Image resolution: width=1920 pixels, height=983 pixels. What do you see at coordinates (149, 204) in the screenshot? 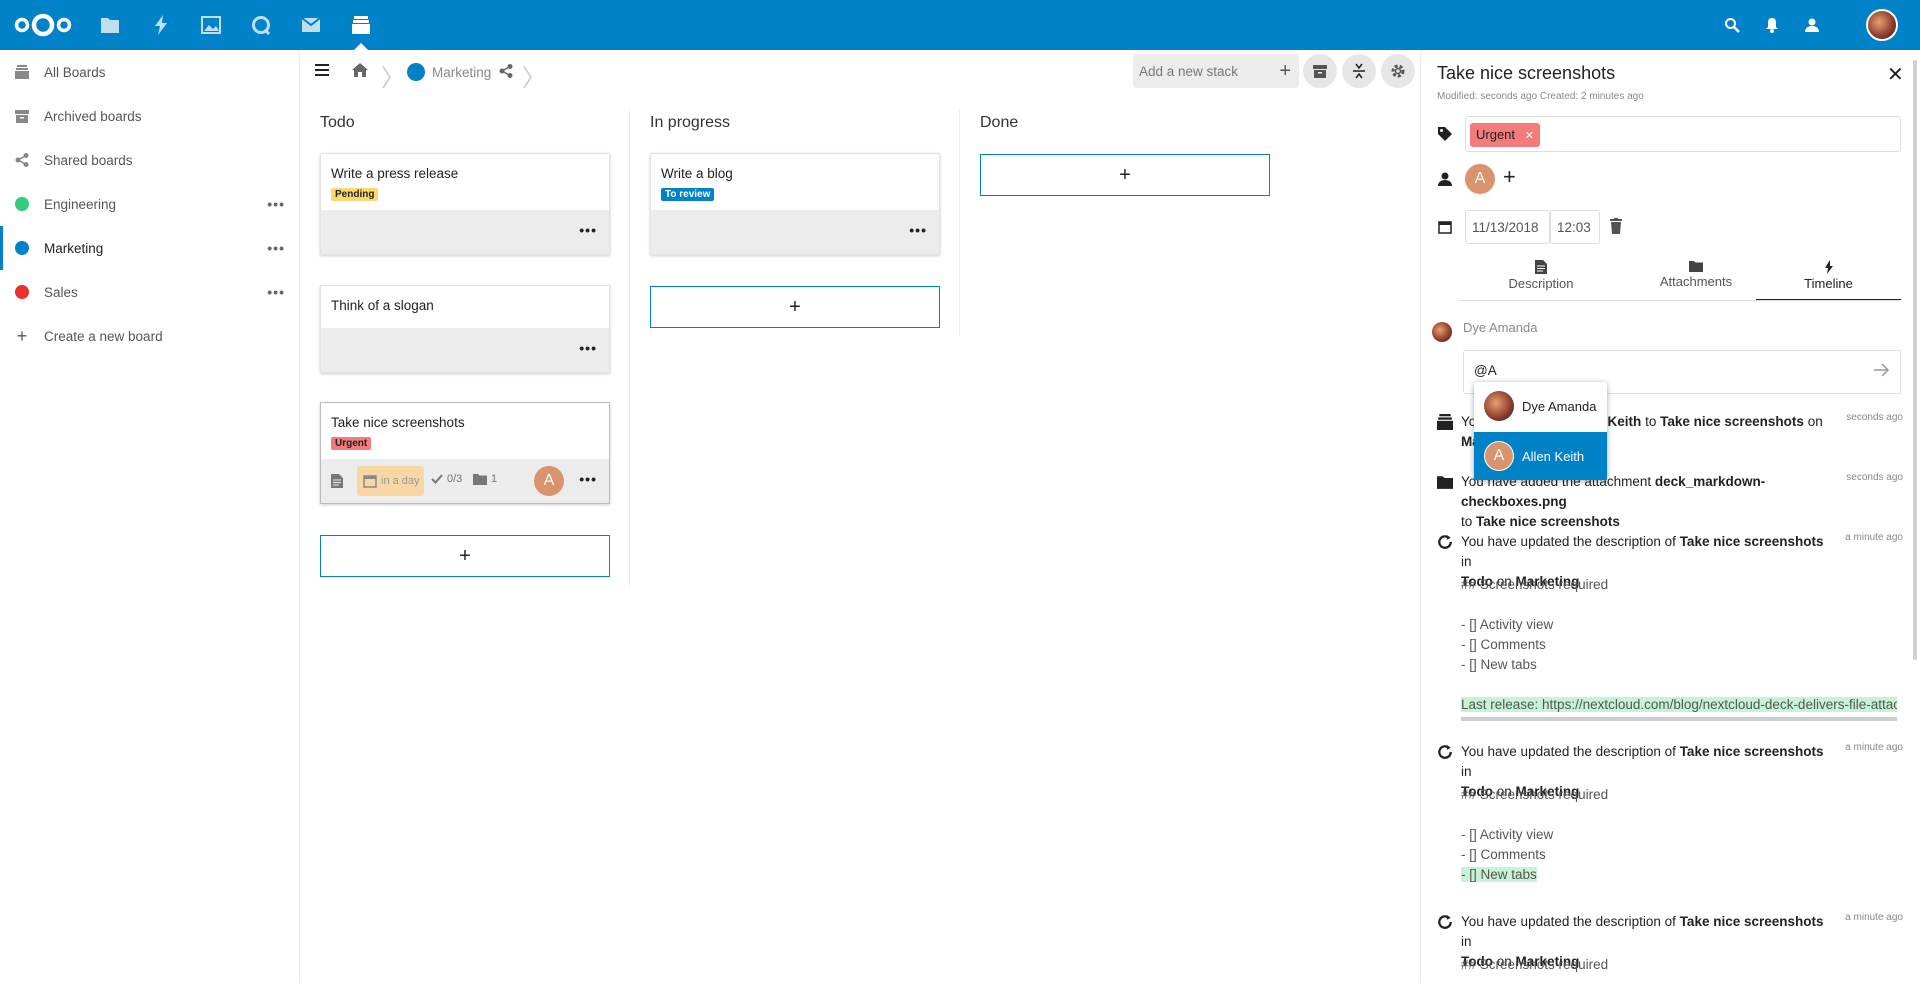
I see `sidebar-item-engineering: Engineering •••` at bounding box center [149, 204].